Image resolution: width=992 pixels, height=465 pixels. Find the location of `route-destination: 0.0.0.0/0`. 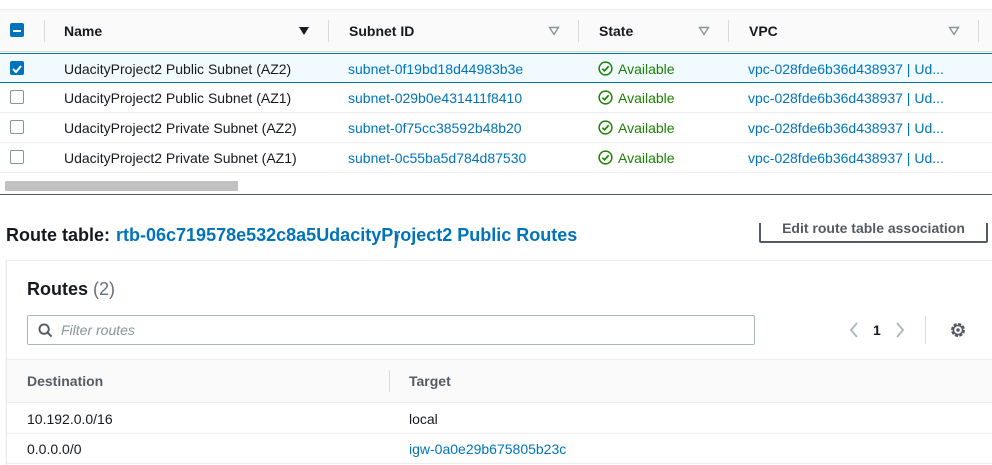

route-destination: 0.0.0.0/0 is located at coordinates (54, 448).